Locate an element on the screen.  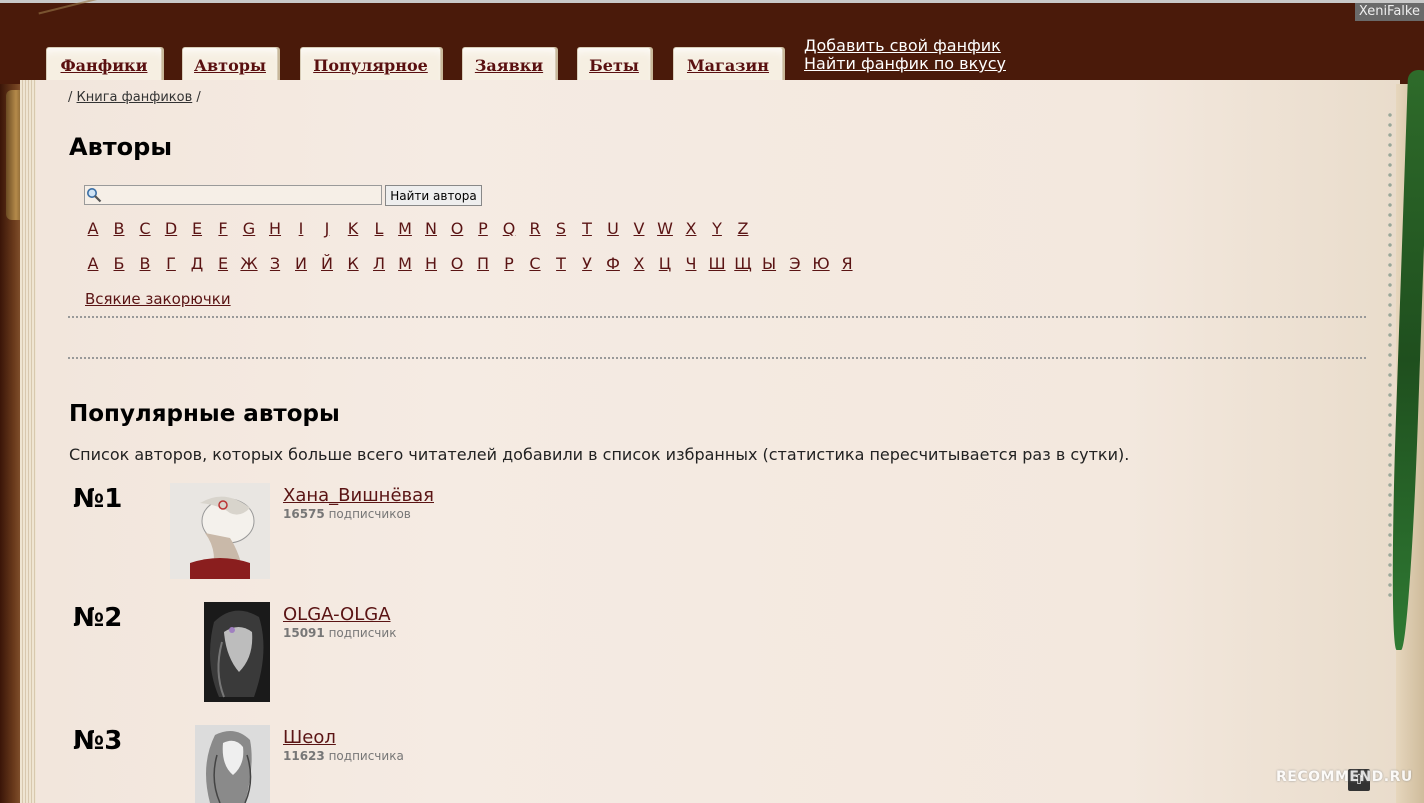
alphabet-letter-link: З is located at coordinates (275, 263).